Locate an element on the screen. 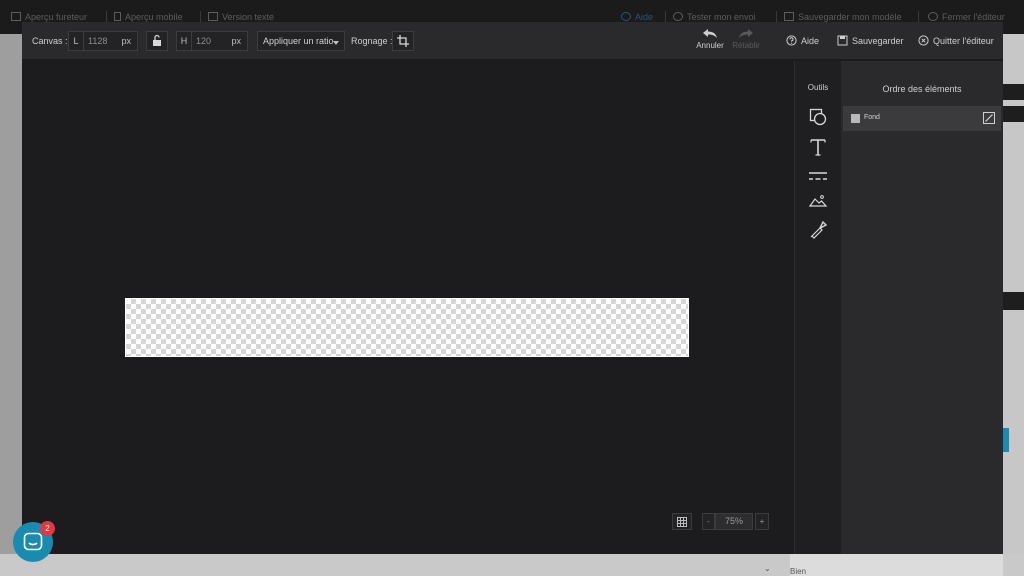  layer-item: Fond is located at coordinates (922, 118).